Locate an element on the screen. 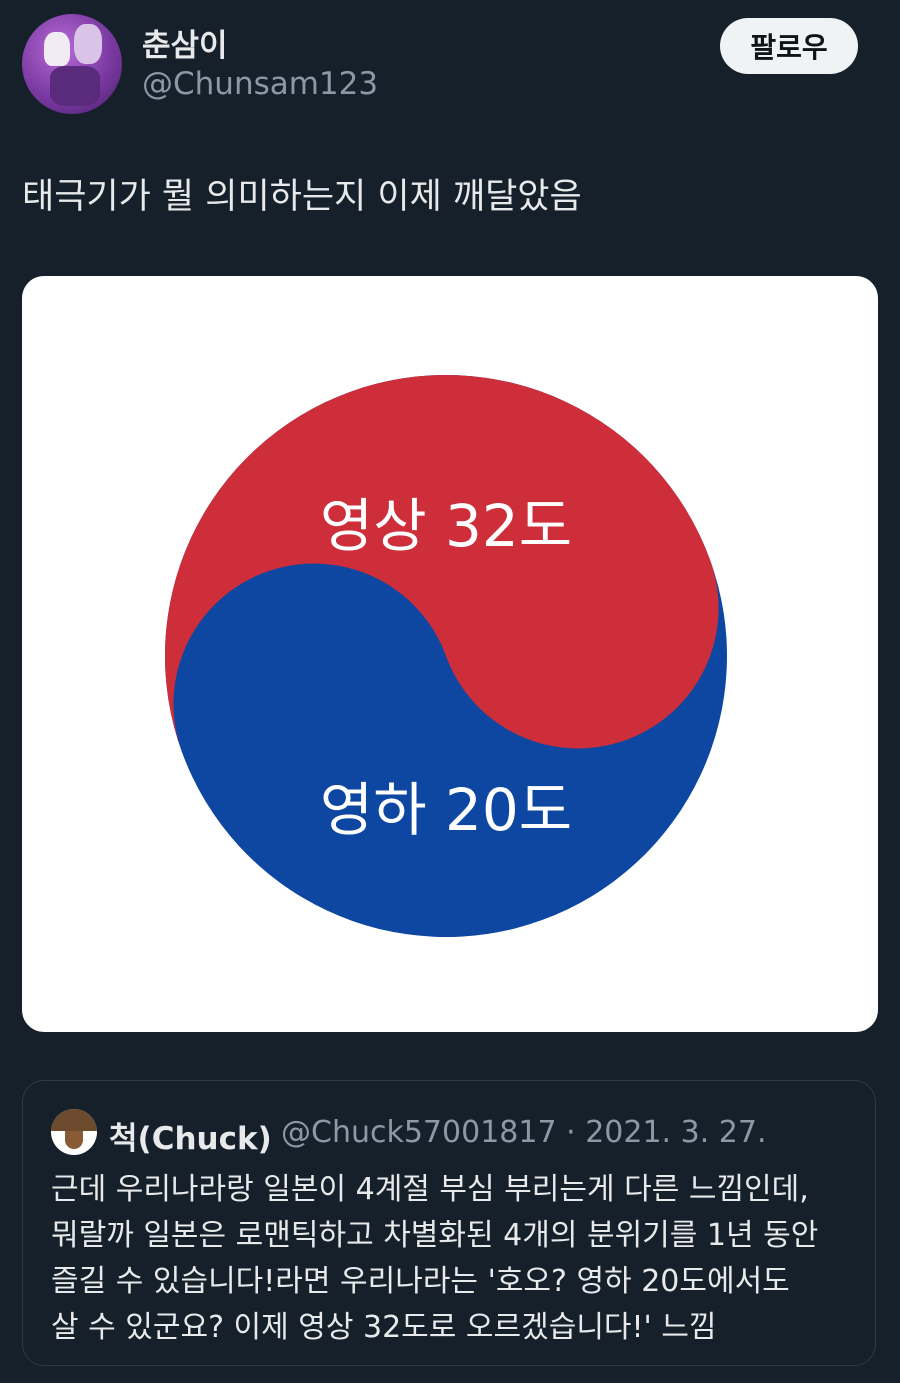 Image resolution: width=900 pixels, height=1383 pixels. quote-meta: @Chuck57001817 · 2021. 3. 27. is located at coordinates (523, 1132).